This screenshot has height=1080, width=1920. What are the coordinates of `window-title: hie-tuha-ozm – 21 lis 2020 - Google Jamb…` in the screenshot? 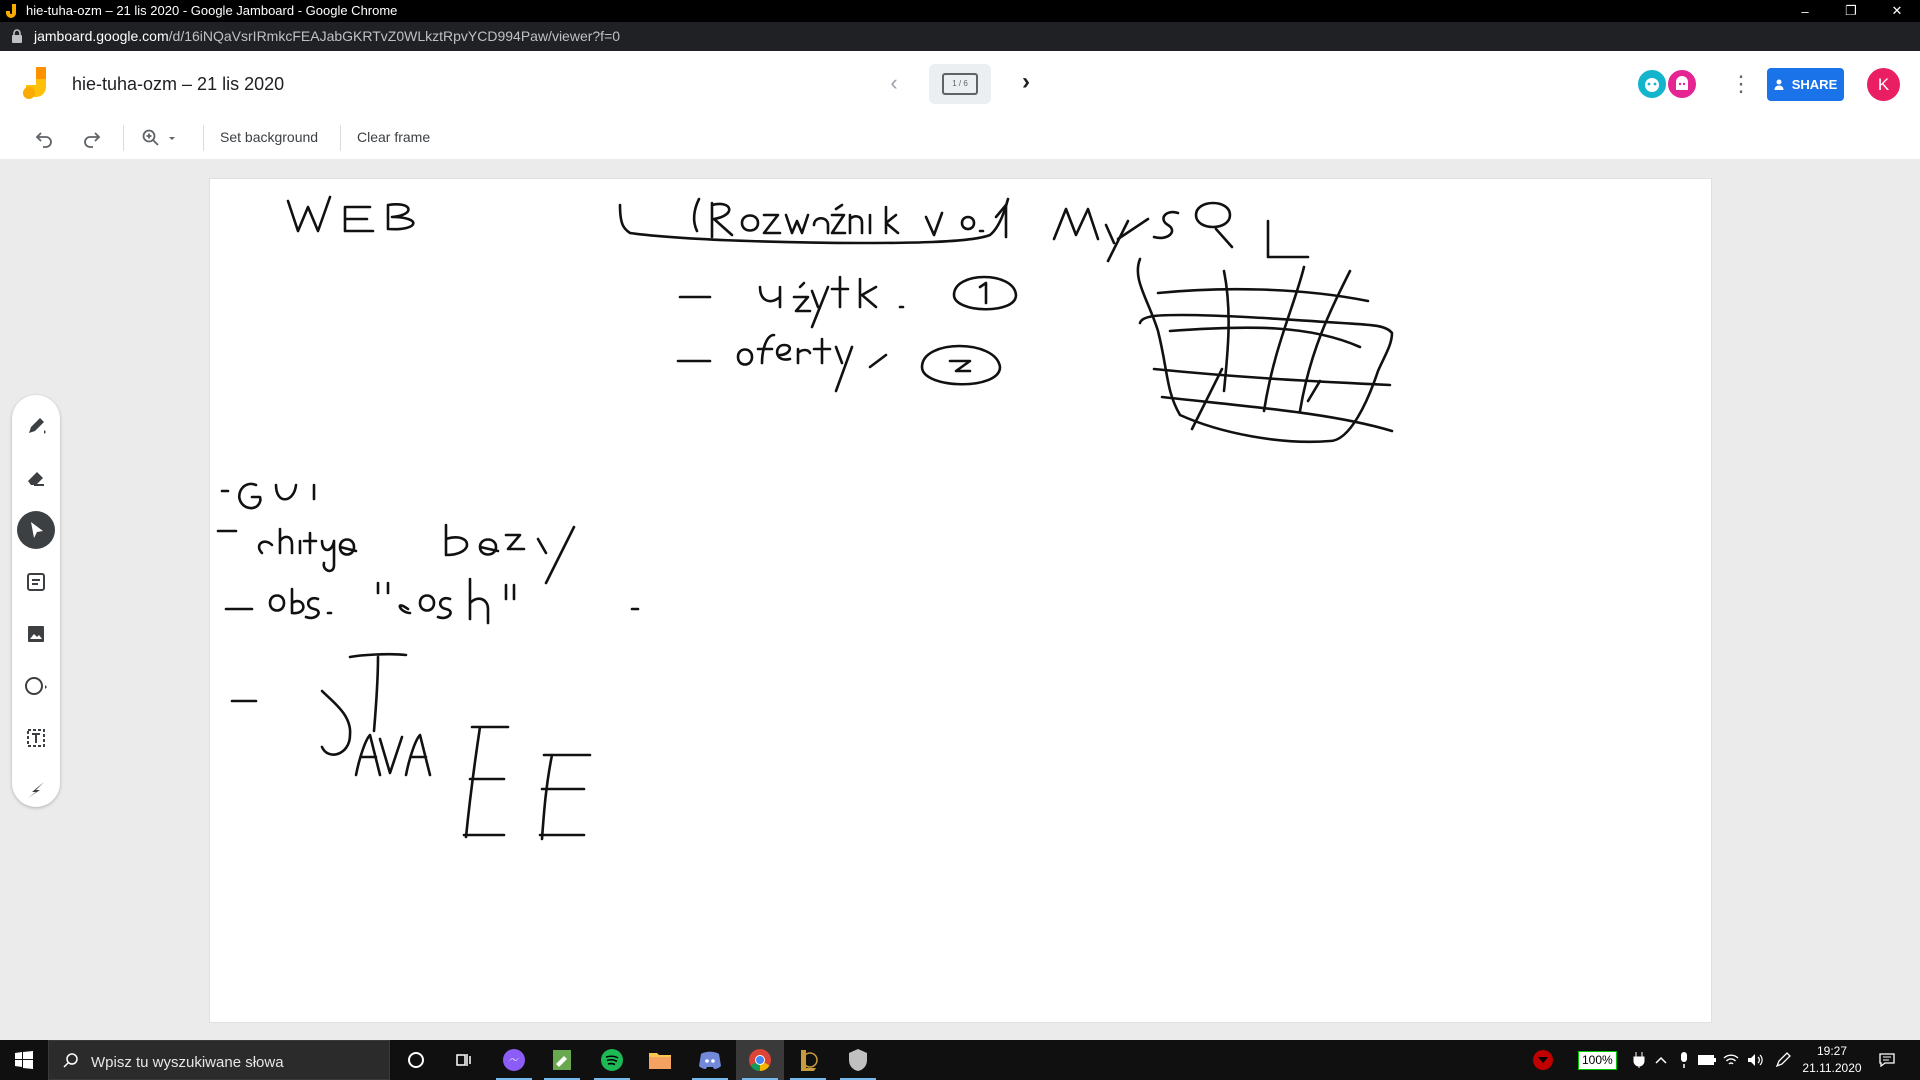 It's located at (212, 10).